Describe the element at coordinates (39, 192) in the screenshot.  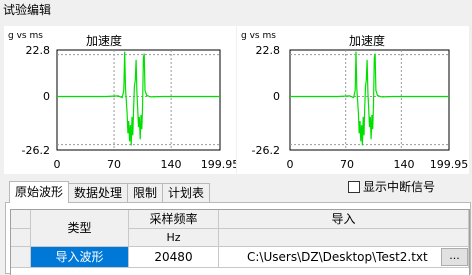
I see `tab-raw-waveform: 原始波形` at that location.